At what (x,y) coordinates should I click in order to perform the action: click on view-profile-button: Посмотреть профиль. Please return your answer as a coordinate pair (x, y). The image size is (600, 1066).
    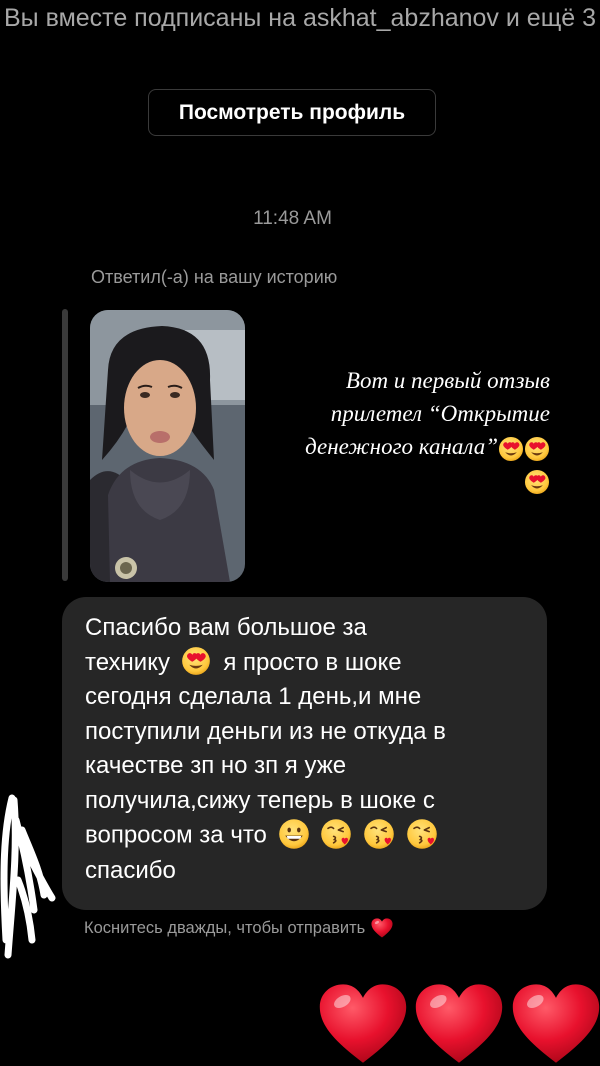
    Looking at the image, I should click on (292, 112).